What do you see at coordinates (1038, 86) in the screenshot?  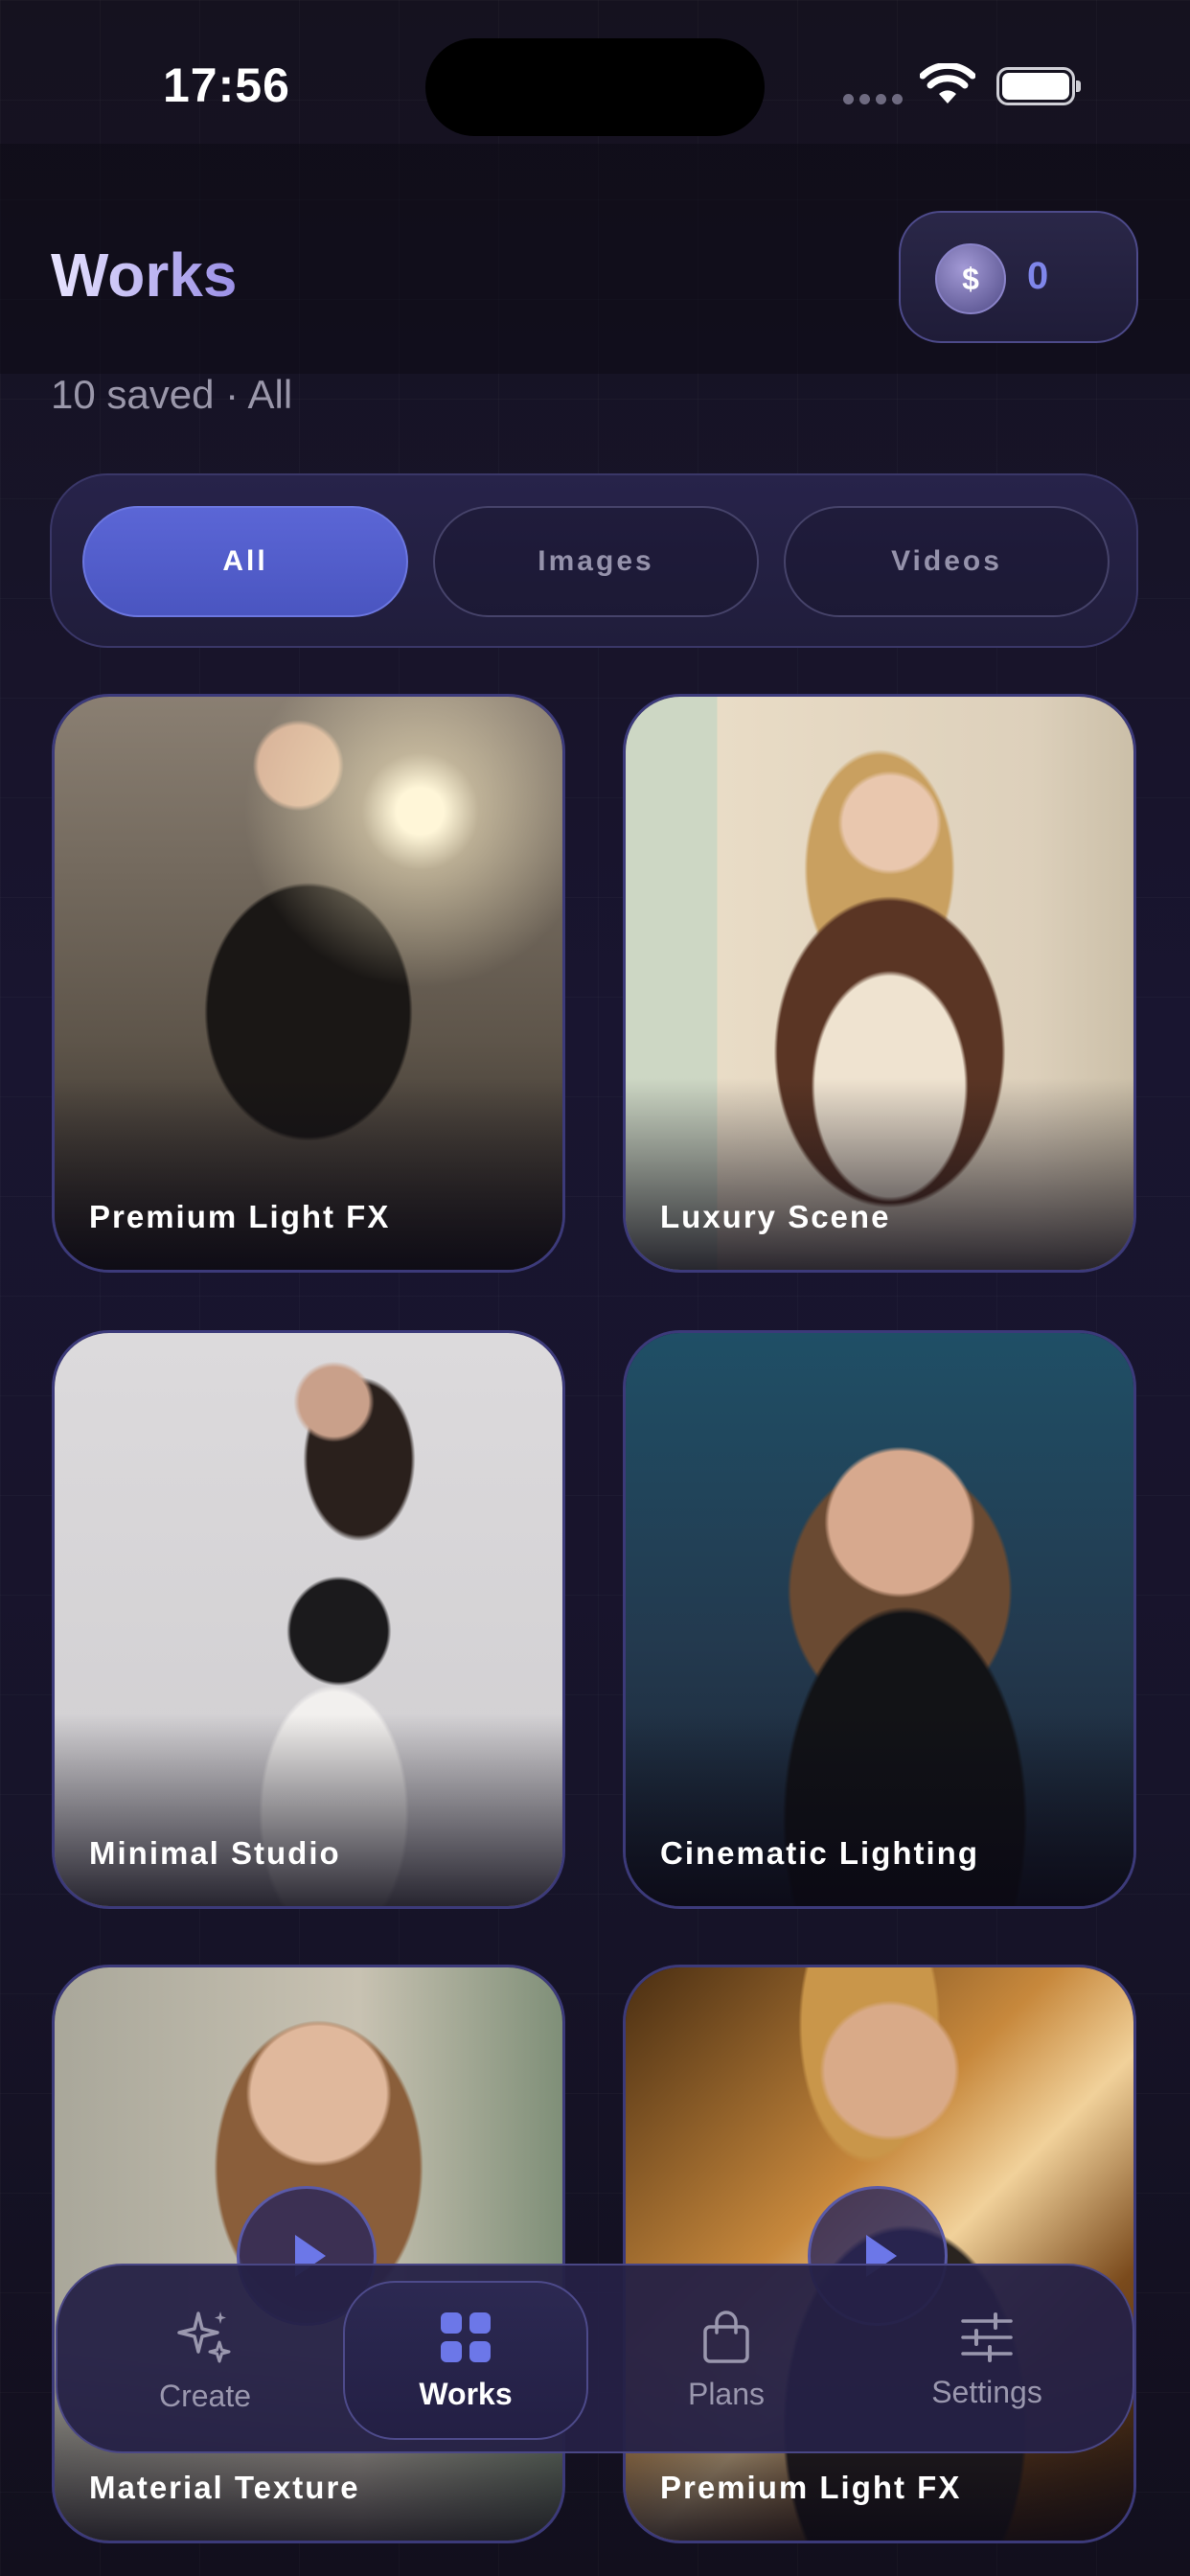 I see `battery-icon` at bounding box center [1038, 86].